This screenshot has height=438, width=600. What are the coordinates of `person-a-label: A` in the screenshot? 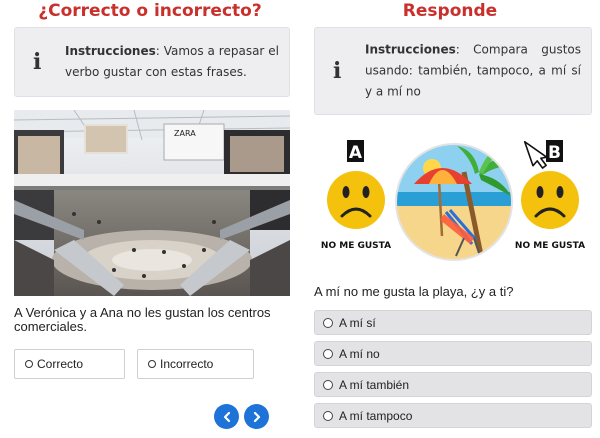 It's located at (355, 151).